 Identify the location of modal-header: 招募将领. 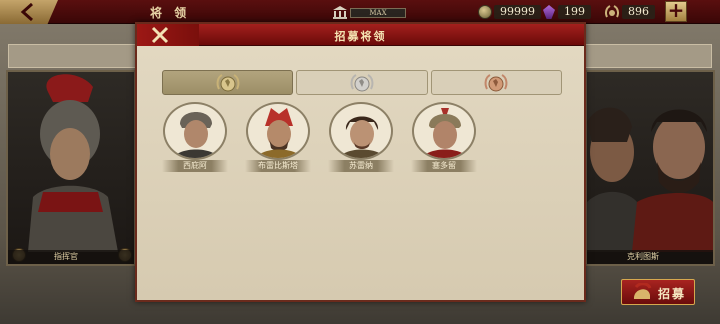
(360, 35).